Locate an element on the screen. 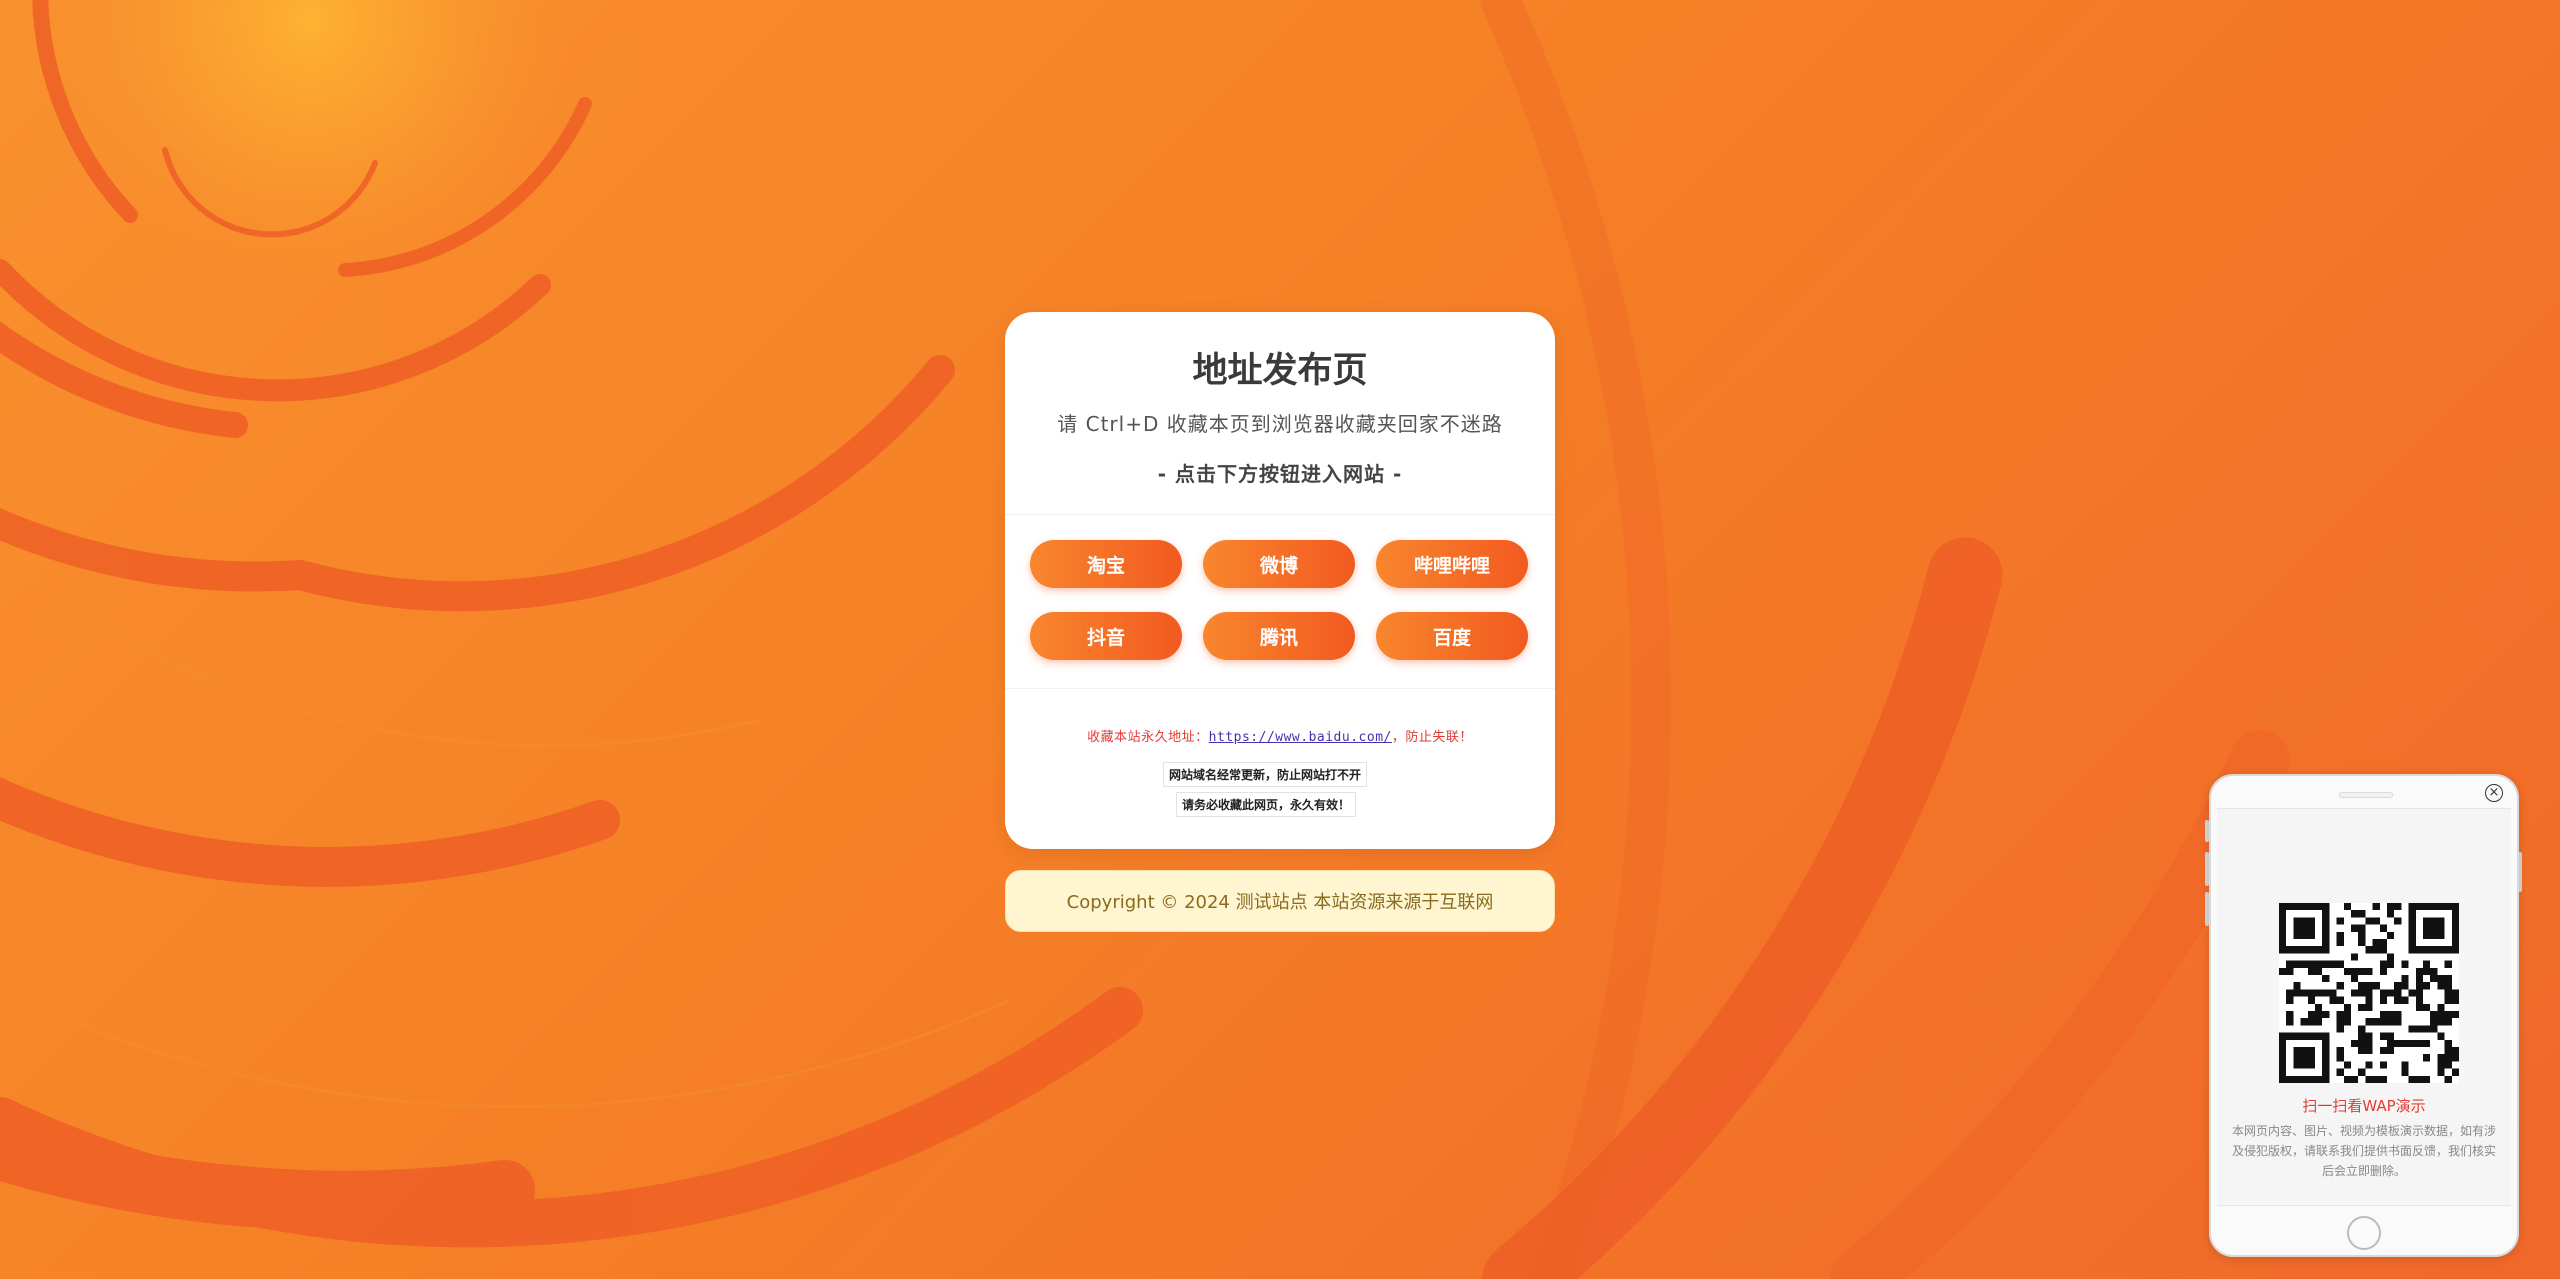  qr-code-icon is located at coordinates (2369, 993).